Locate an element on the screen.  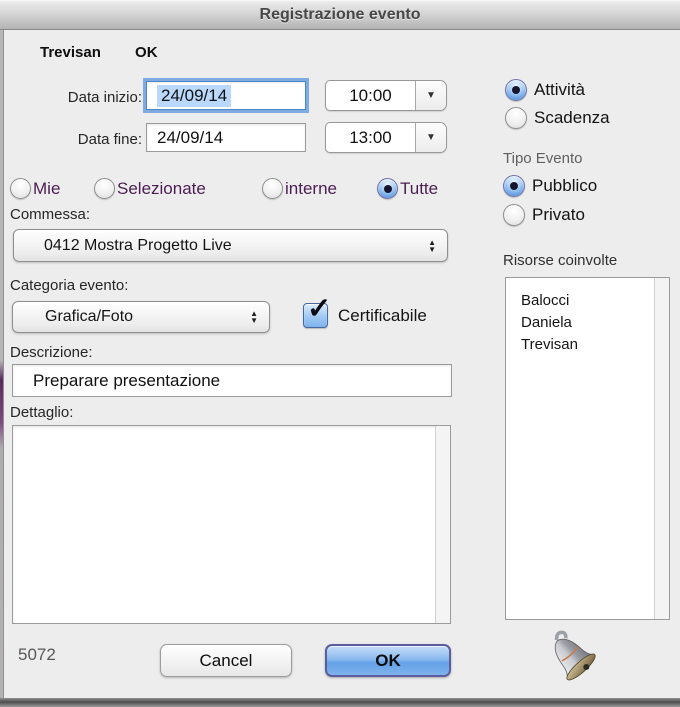
time-start-dropdown-button: ▼ is located at coordinates (430, 95).